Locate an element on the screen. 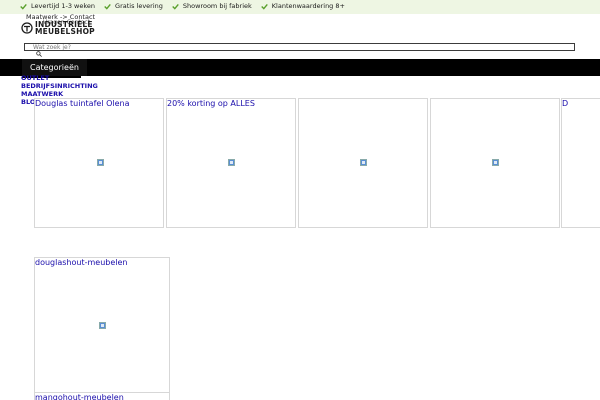 This screenshot has width=600, height=400. menu-item-bedrijfsinrichting: BEDRIJFSINRICHTING is located at coordinates (59, 86).